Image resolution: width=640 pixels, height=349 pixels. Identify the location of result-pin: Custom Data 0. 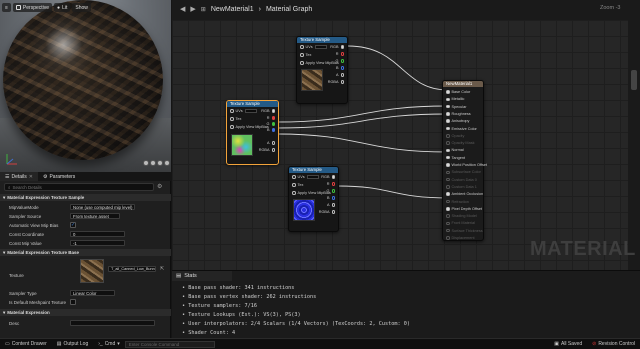
(461, 180).